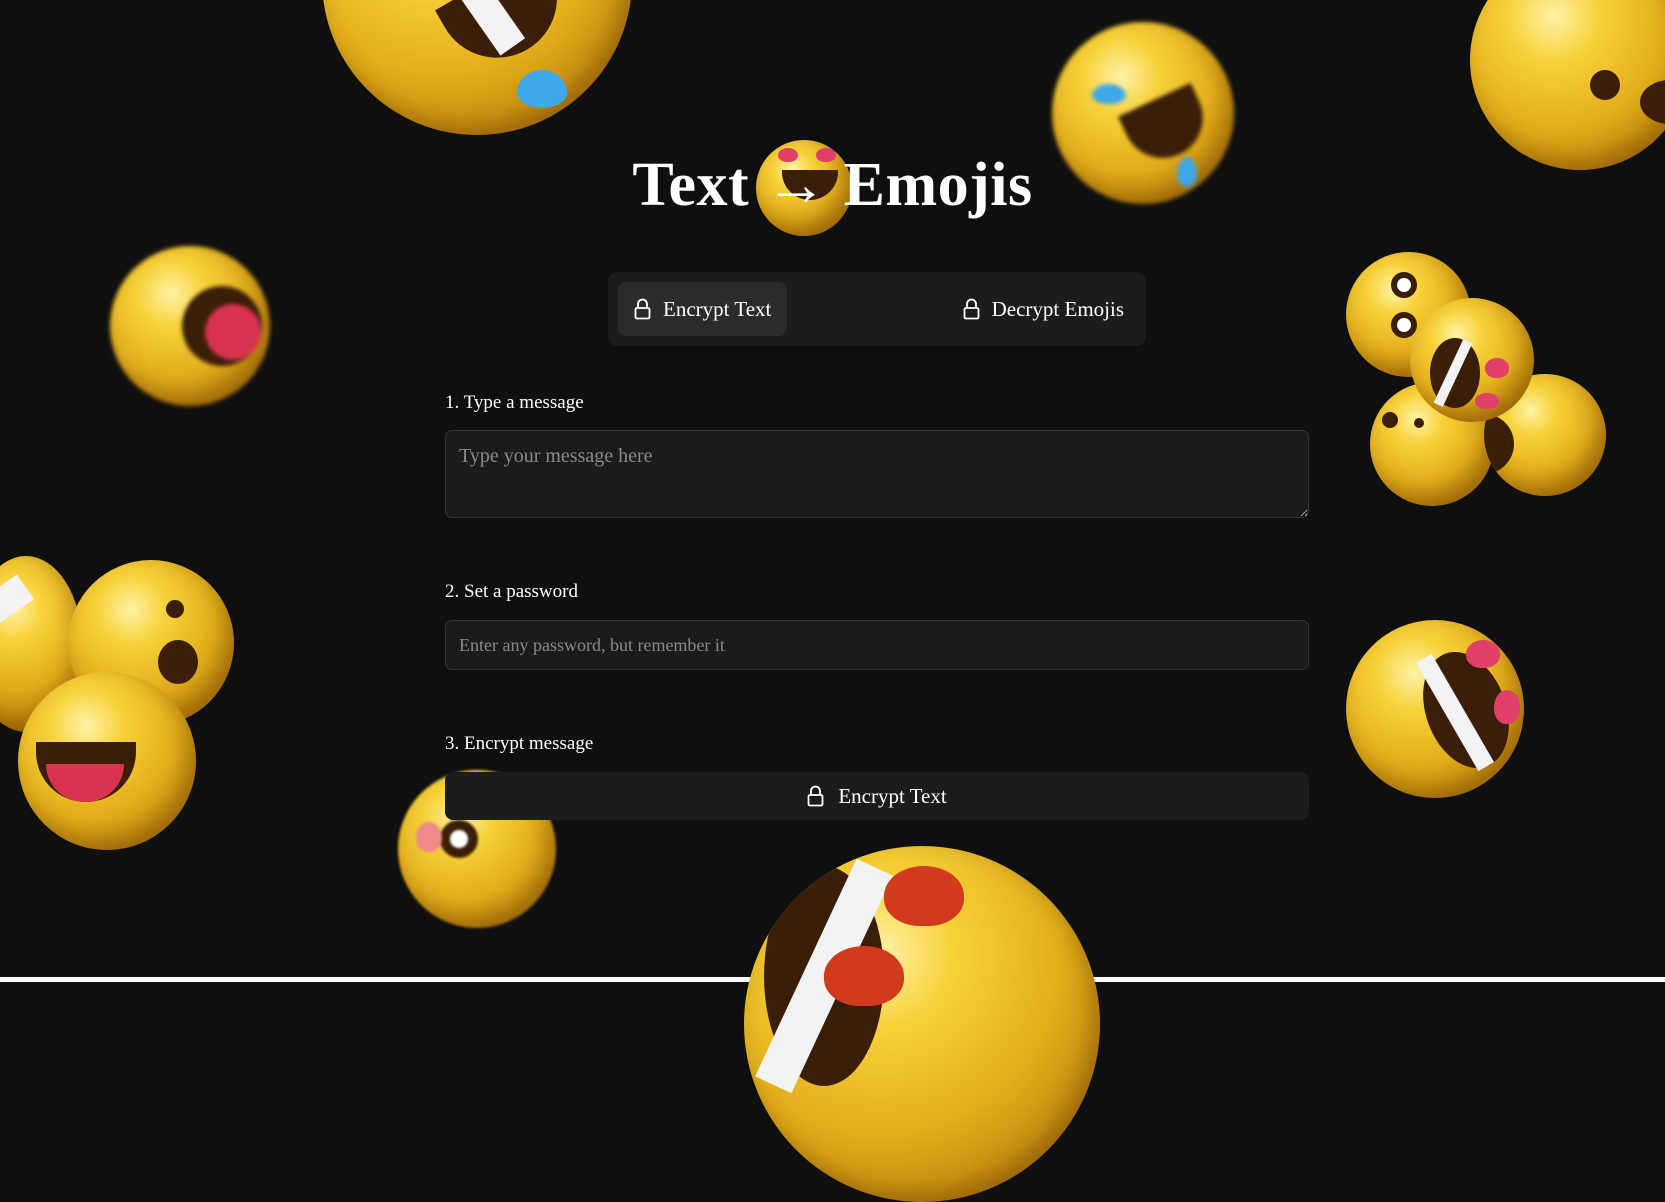 This screenshot has height=1202, width=1665. I want to click on heart-eyes-emoji-bottom, so click(922, 1024).